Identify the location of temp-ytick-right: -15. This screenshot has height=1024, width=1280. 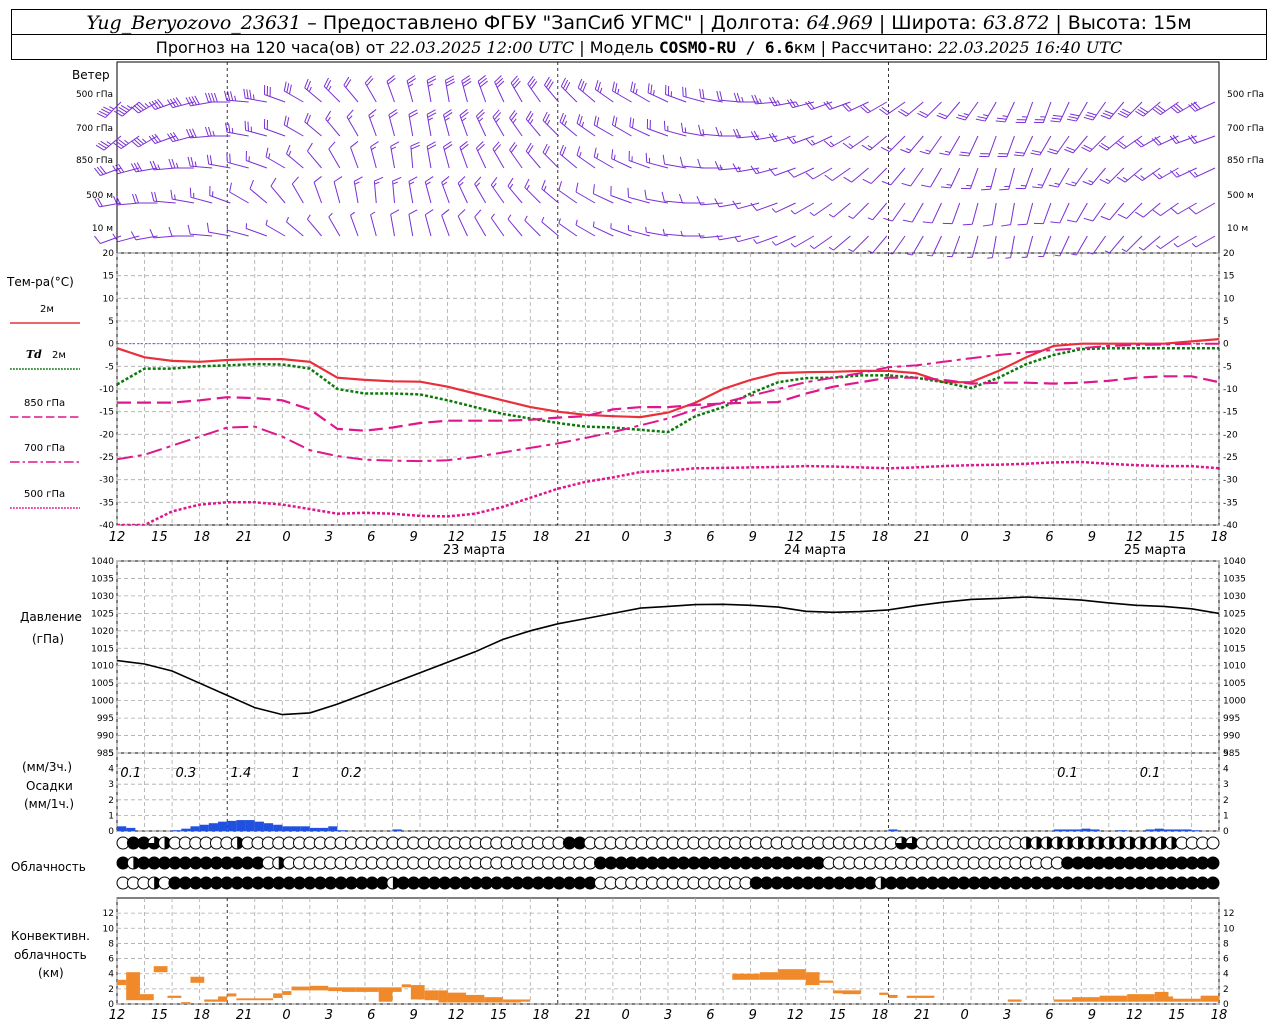
(1230, 413).